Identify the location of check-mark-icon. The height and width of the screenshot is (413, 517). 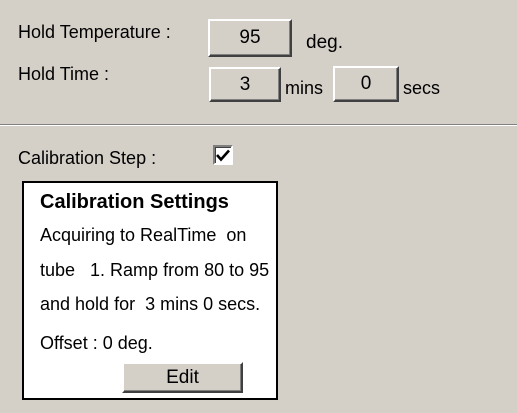
(223, 155).